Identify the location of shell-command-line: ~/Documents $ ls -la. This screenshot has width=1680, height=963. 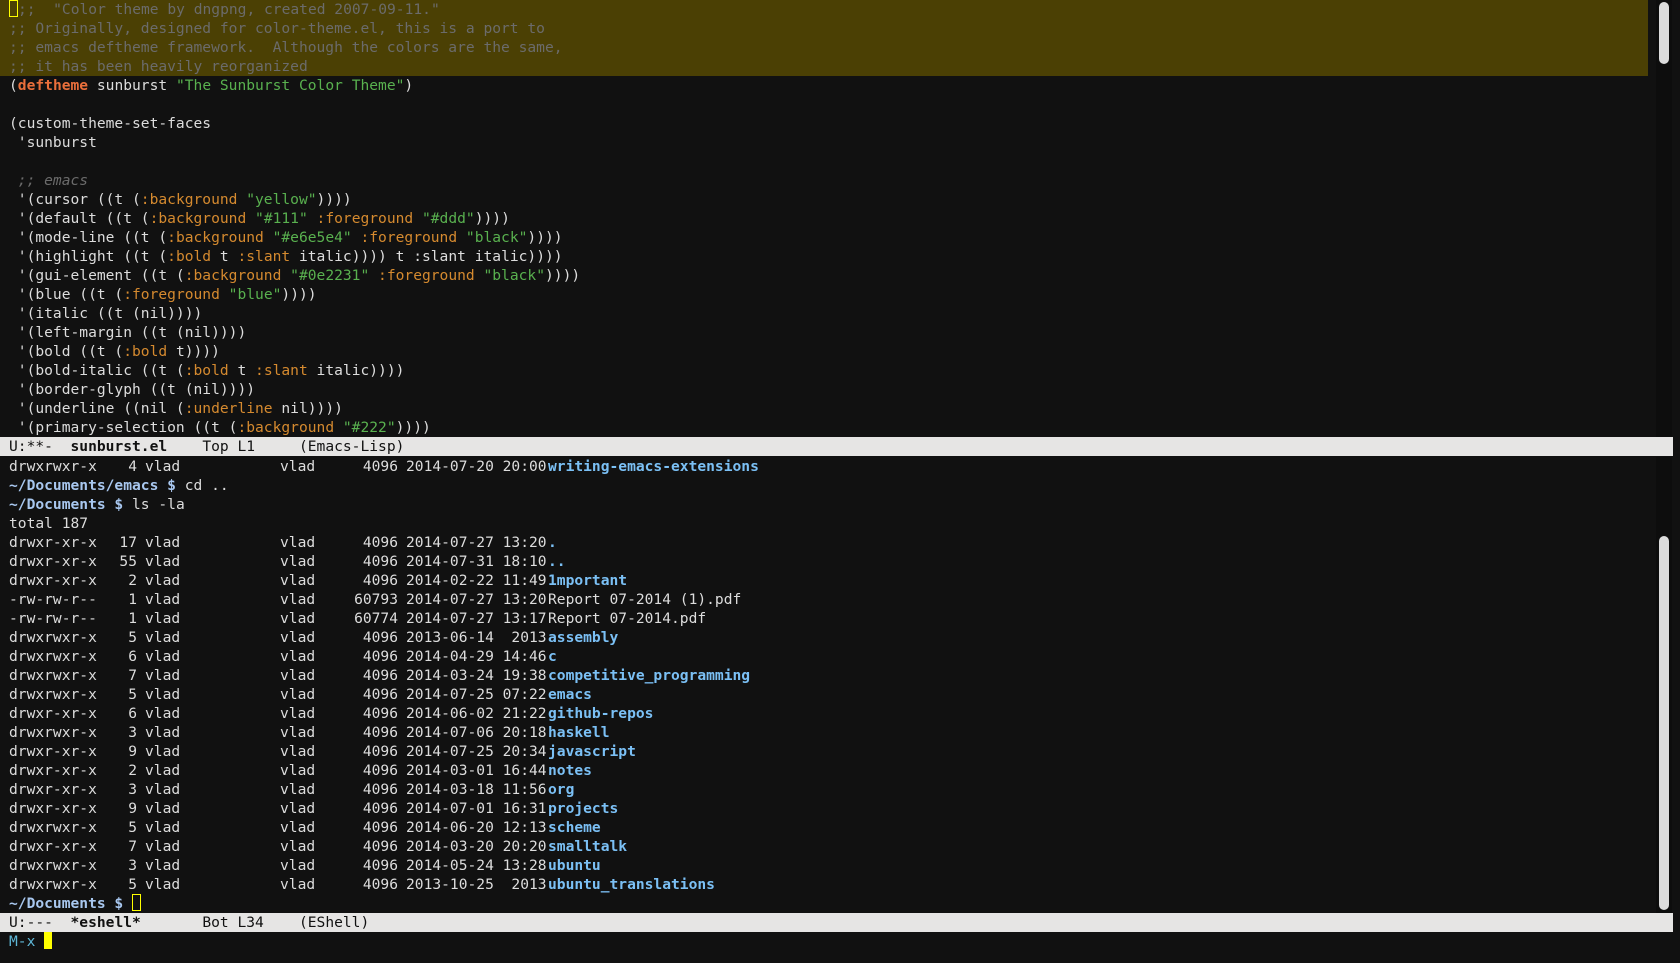
(824, 504).